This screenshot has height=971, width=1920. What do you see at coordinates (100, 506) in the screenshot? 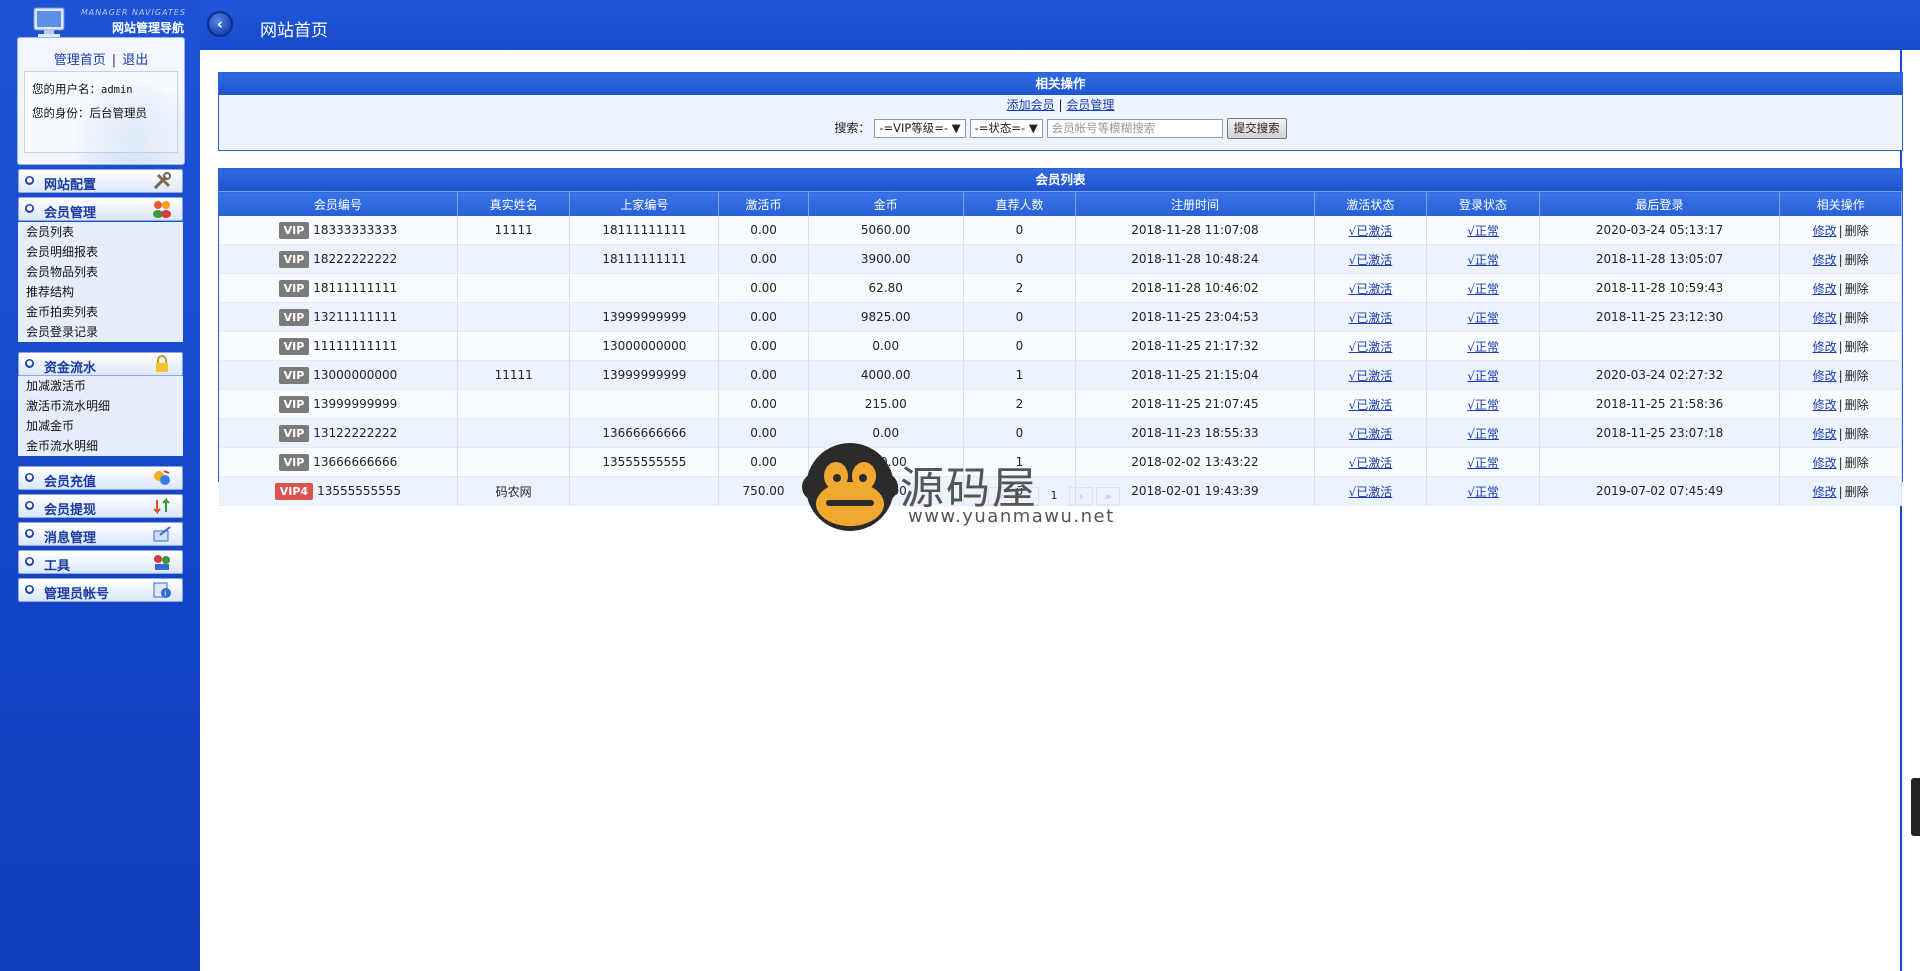
I see `menu-member-withdraw: ● 会员提现` at bounding box center [100, 506].